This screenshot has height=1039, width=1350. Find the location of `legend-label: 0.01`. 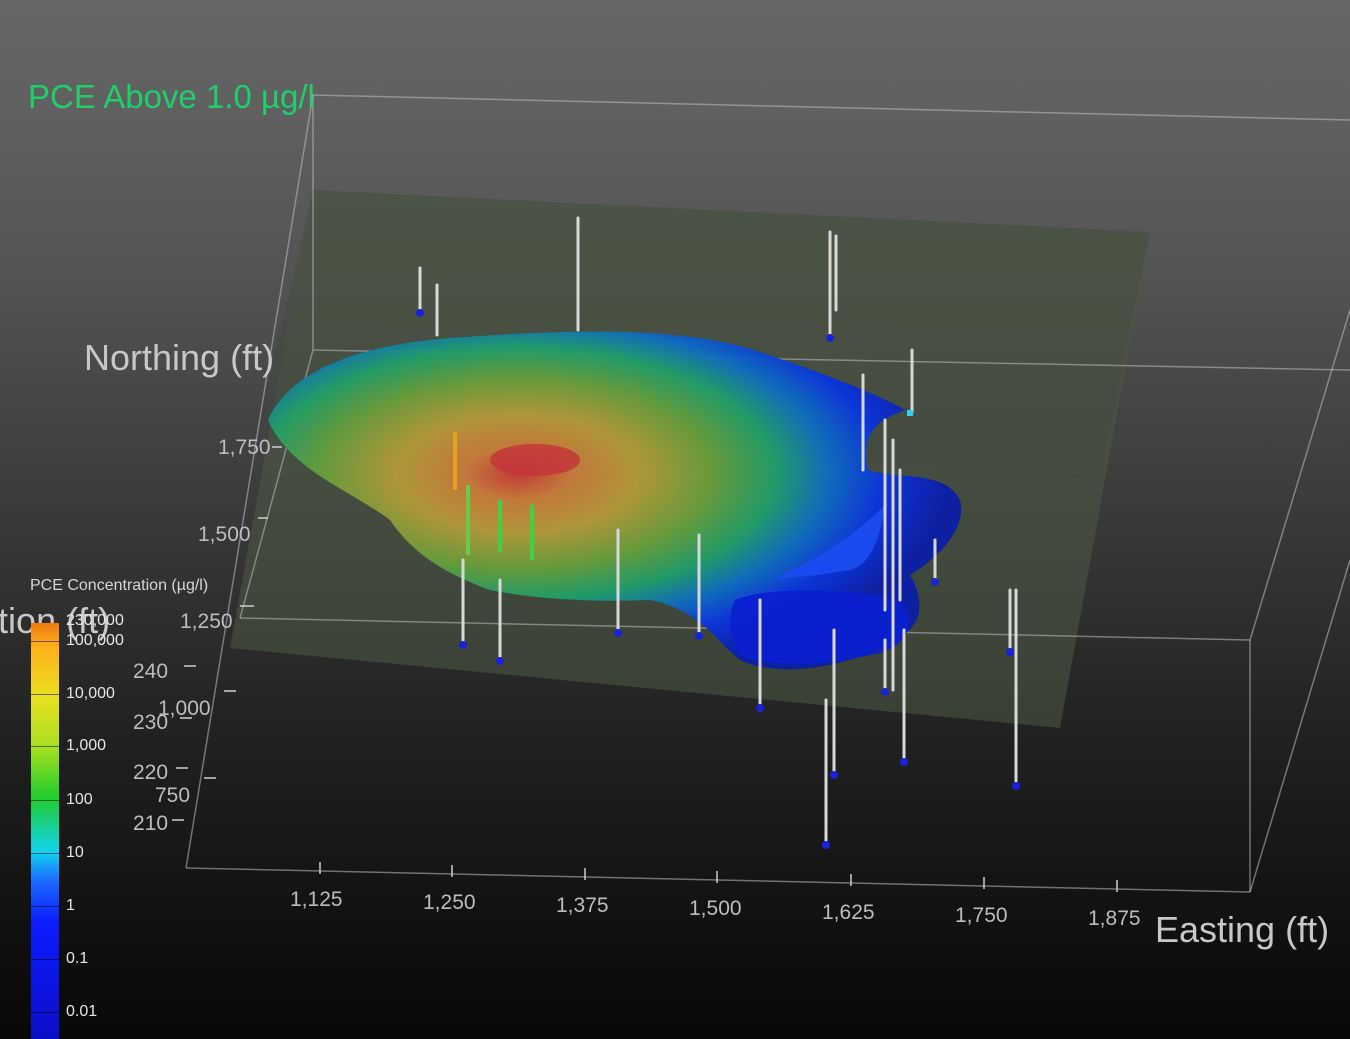

legend-label: 0.01 is located at coordinates (82, 1011).